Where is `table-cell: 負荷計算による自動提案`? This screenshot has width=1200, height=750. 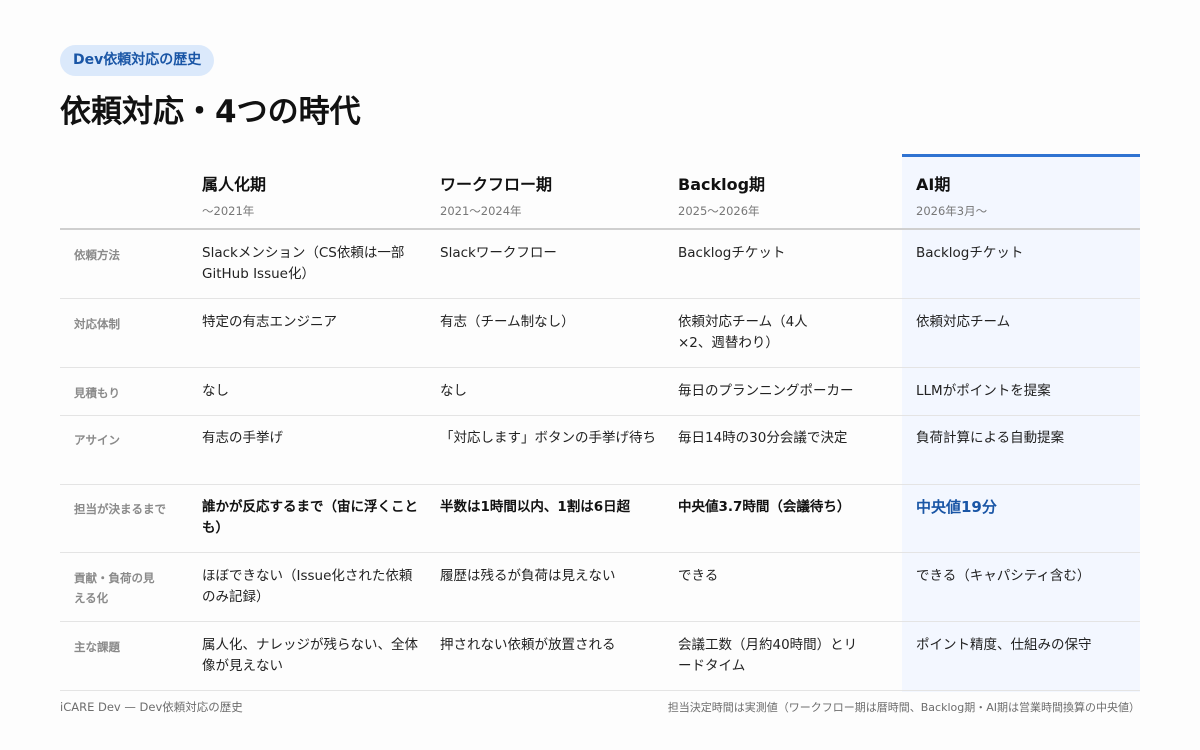 table-cell: 負荷計算による自動提案 is located at coordinates (990, 438).